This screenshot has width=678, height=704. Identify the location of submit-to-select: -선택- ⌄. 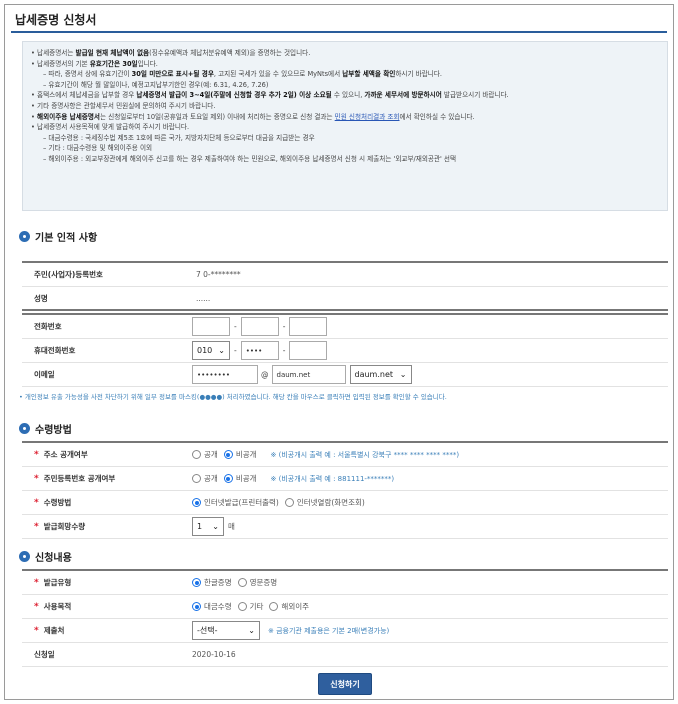
(226, 630).